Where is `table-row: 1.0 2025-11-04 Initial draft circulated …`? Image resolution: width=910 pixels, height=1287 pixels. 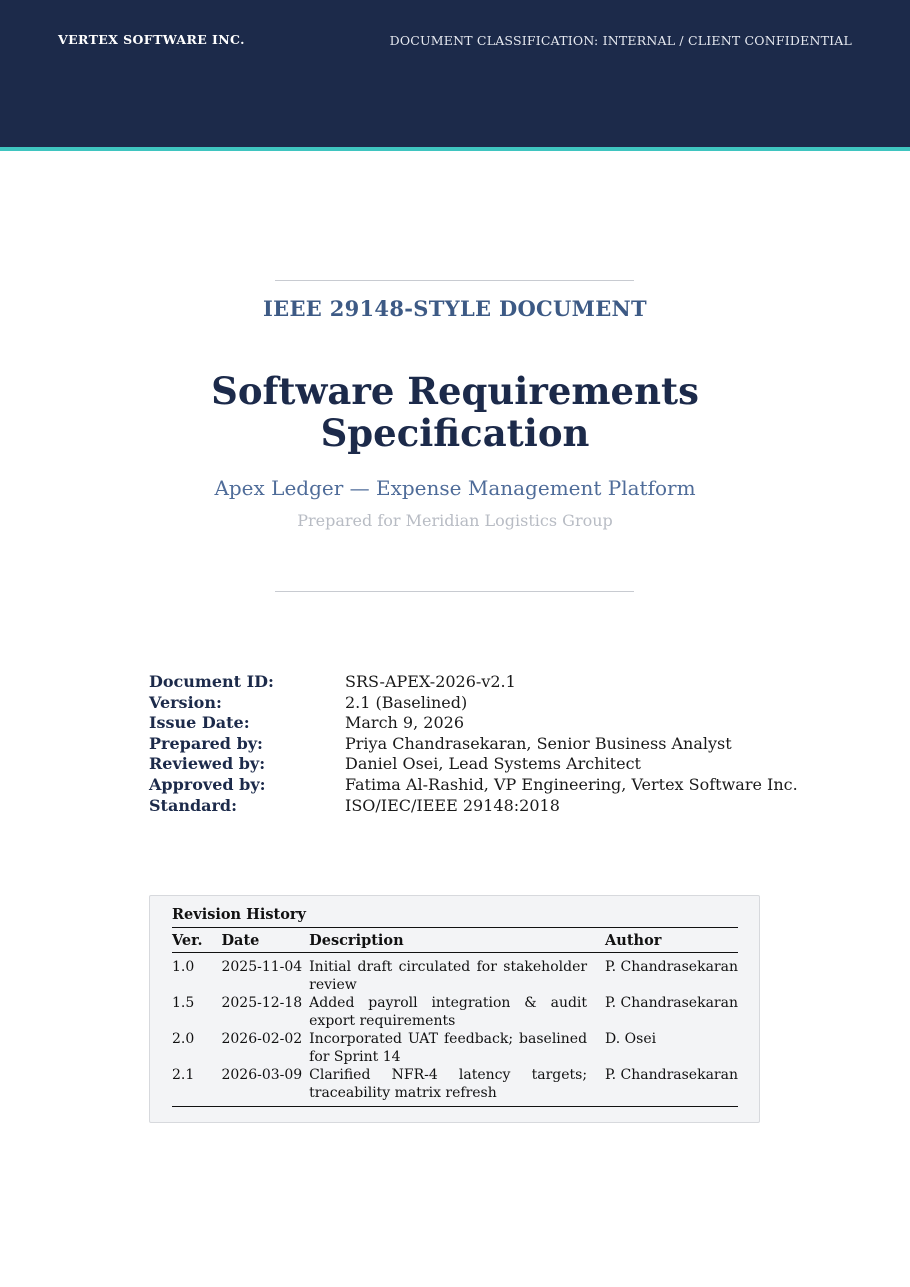
table-row: 1.0 2025-11-04 Initial draft circulated … is located at coordinates (455, 974).